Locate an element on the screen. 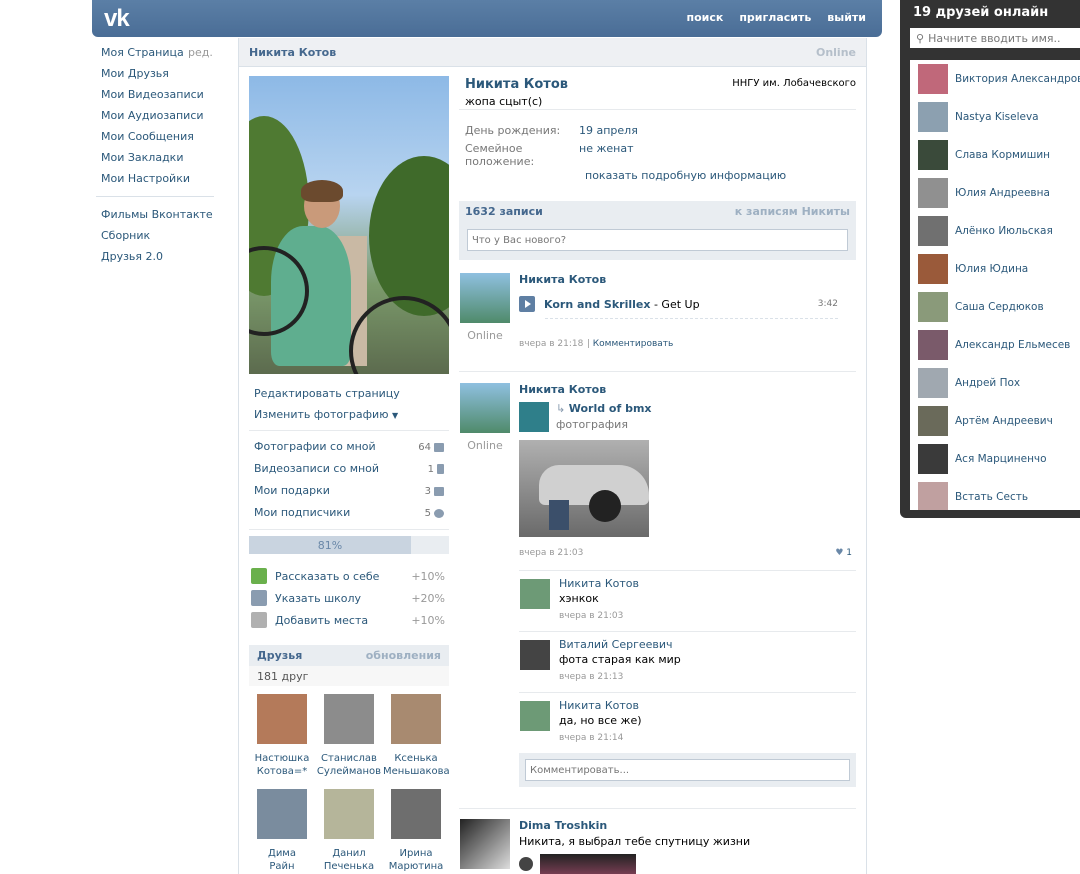  tip-percent: +10% is located at coordinates (428, 576).